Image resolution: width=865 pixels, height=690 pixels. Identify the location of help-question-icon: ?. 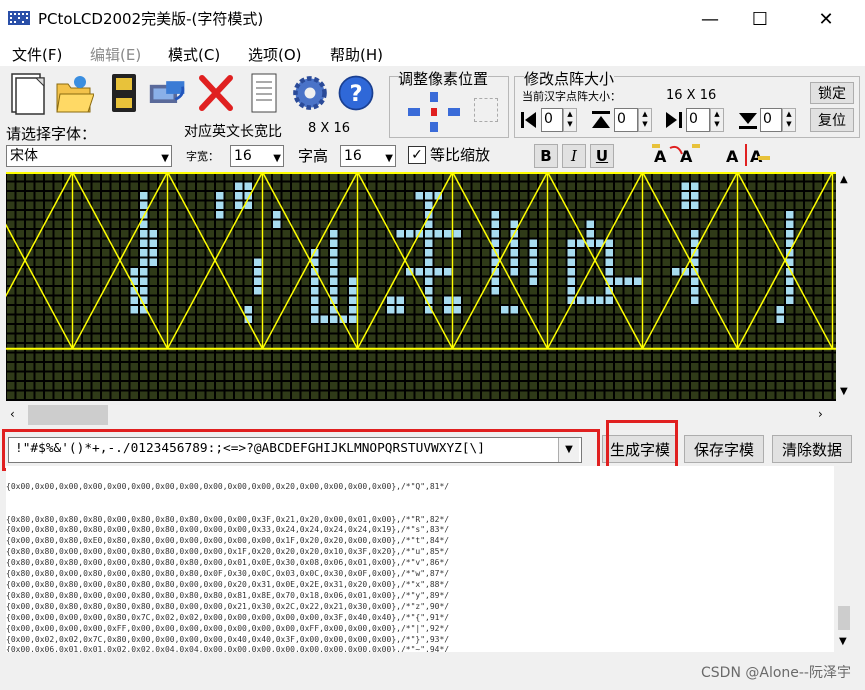
(356, 93).